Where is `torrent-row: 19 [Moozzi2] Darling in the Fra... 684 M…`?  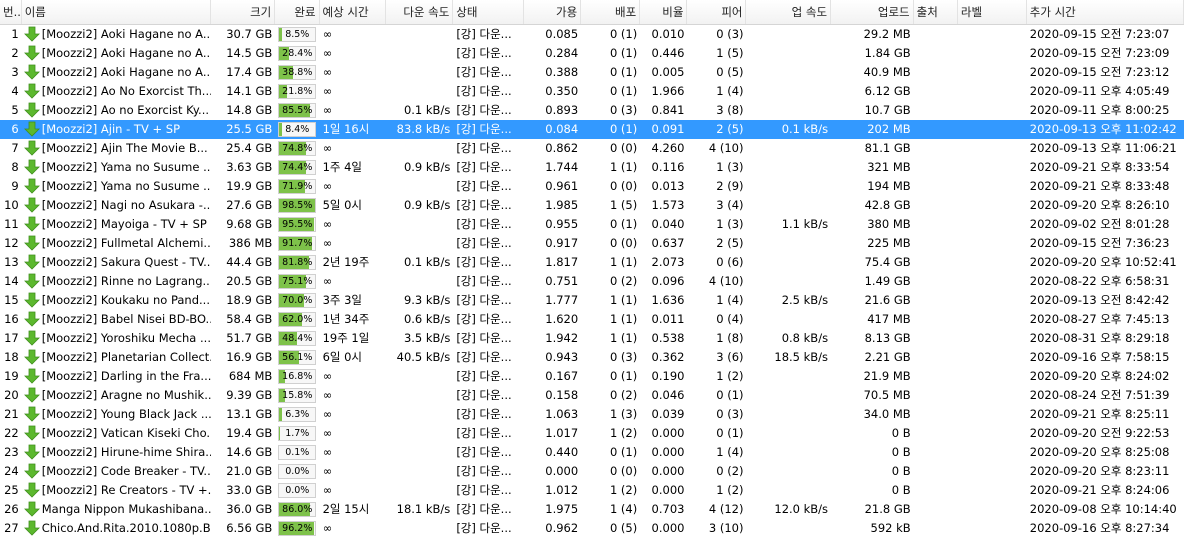
torrent-row: 19 [Moozzi2] Darling in the Fra... 684 M… is located at coordinates (592, 376).